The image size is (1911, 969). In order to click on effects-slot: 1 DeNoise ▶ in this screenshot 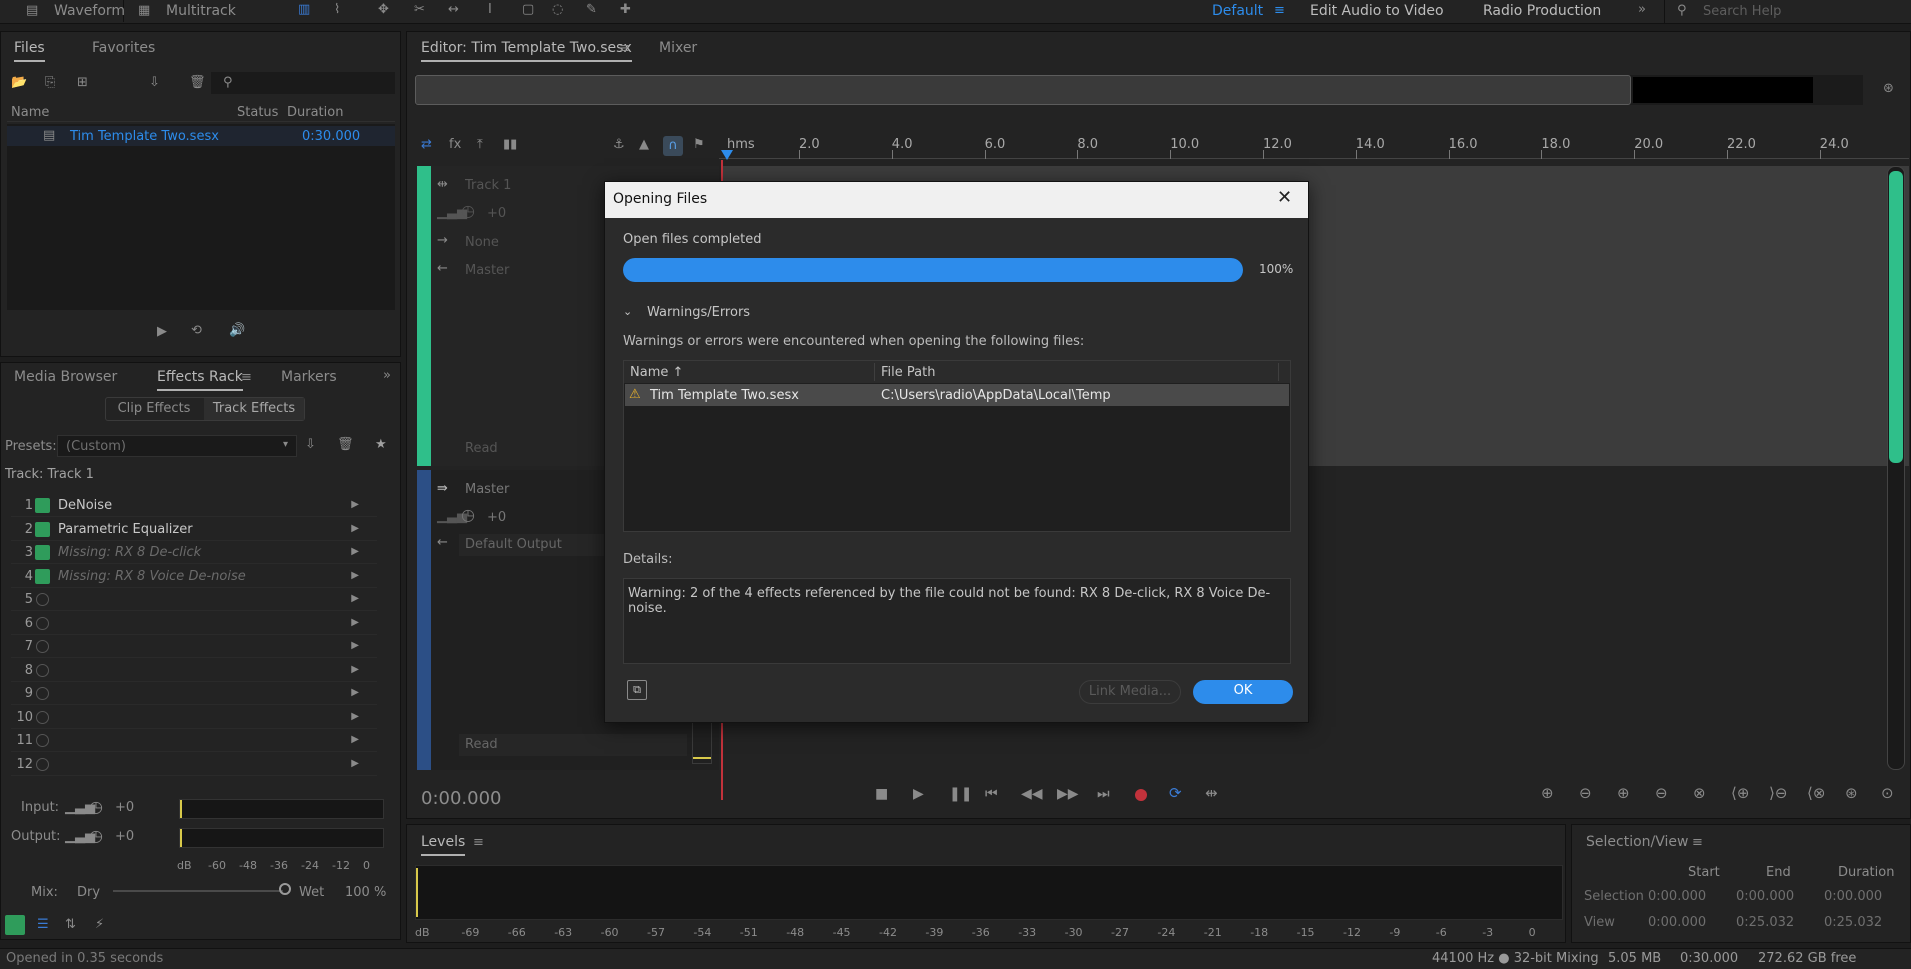, I will do `click(194, 506)`.